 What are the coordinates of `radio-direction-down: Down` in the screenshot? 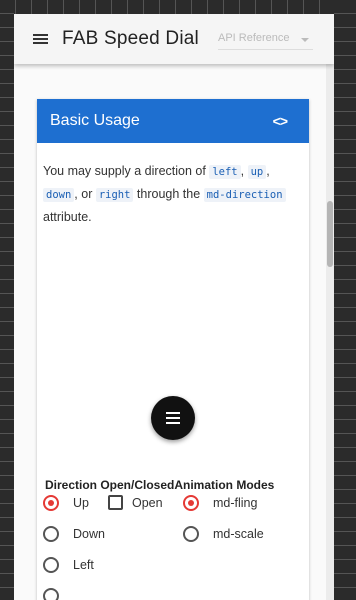 It's located at (74, 534).